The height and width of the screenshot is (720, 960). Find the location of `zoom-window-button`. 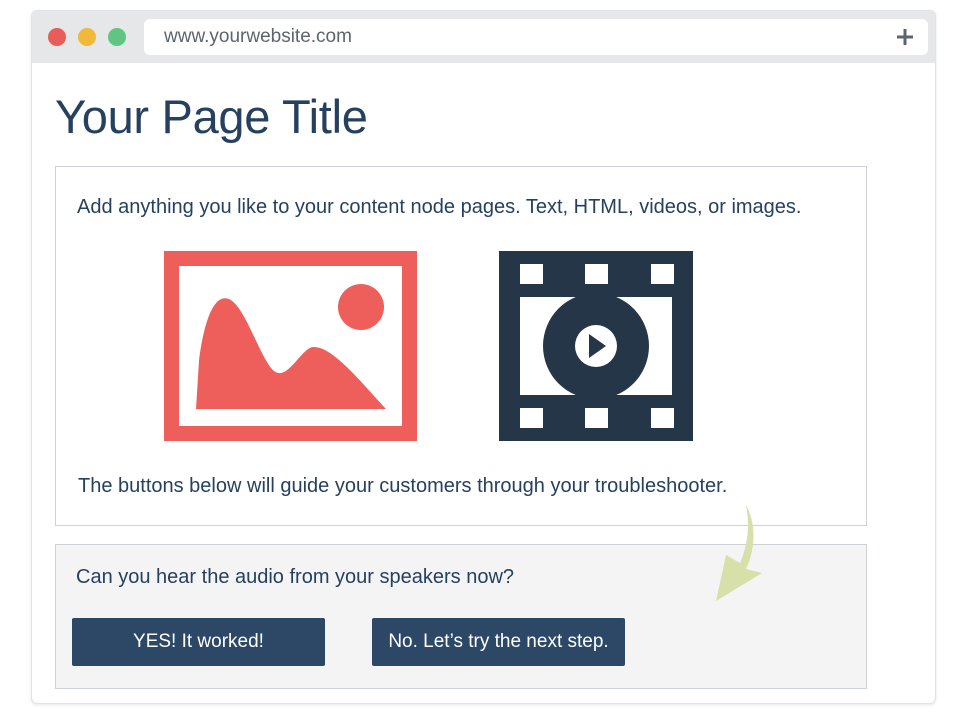

zoom-window-button is located at coordinates (117, 37).